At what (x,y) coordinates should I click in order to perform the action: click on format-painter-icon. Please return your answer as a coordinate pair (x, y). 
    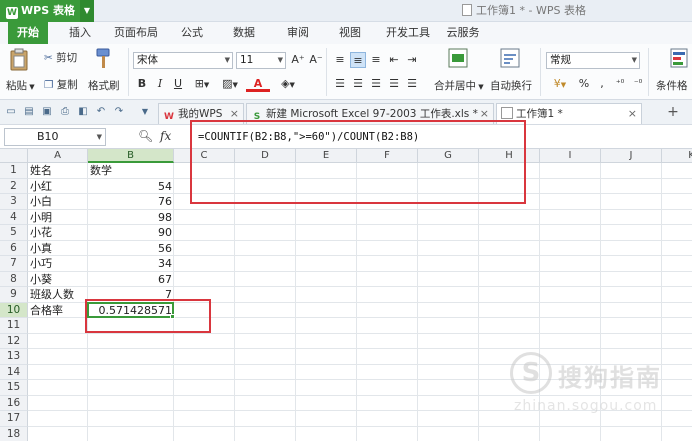
    Looking at the image, I should click on (104, 60).